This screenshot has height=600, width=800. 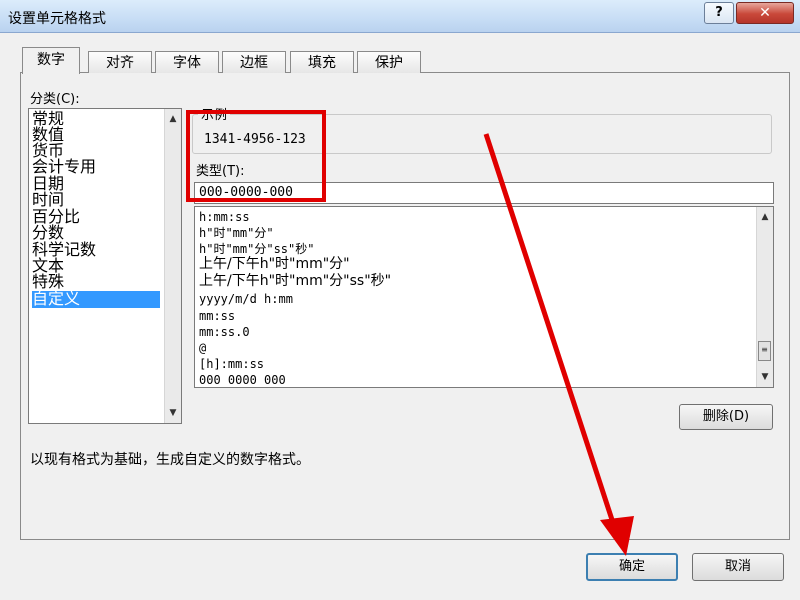 I want to click on tab-number: 数字, so click(x=51, y=60).